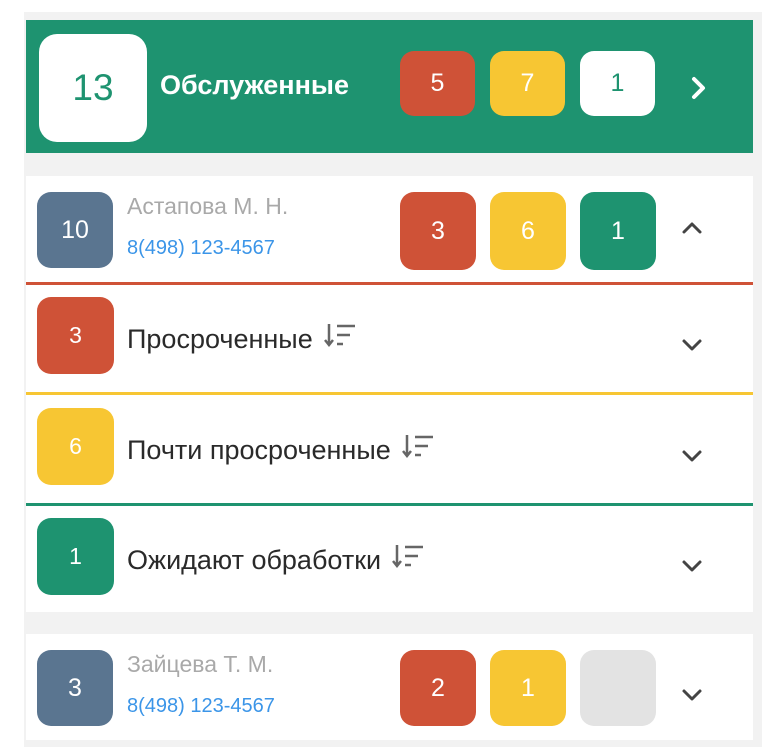  Describe the element at coordinates (618, 231) in the screenshot. I see `doctor-pending-badge: 1` at that location.